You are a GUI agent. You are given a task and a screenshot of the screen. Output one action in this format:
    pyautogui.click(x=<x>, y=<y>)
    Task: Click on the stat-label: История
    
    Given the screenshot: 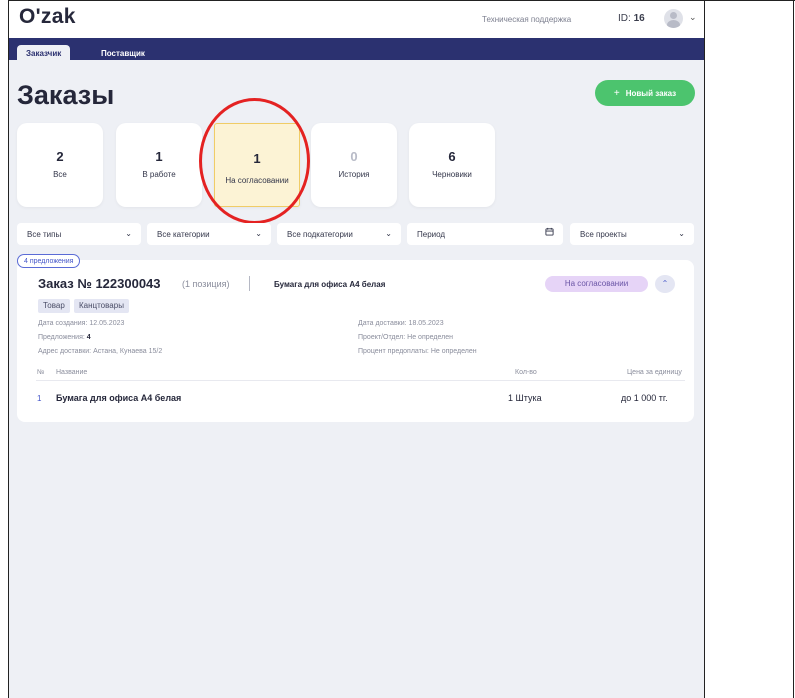 What is the action you would take?
    pyautogui.click(x=354, y=174)
    